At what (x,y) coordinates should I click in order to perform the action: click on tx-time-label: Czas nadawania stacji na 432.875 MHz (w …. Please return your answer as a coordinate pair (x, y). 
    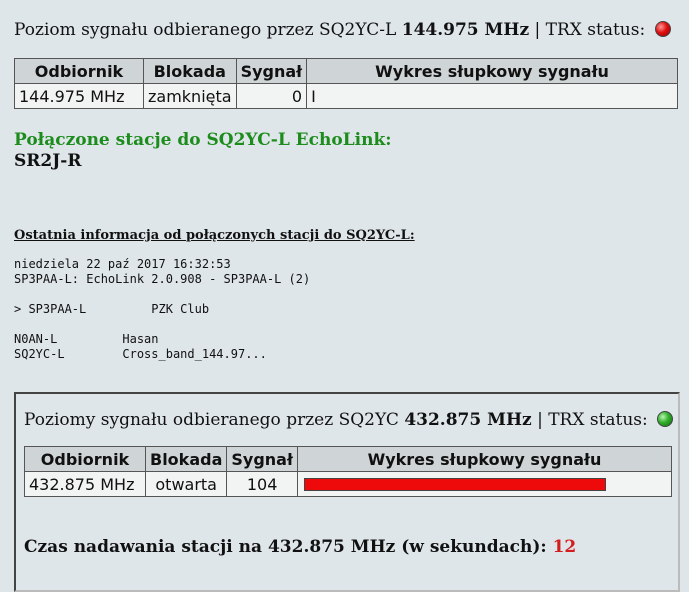
    Looking at the image, I should click on (285, 547).